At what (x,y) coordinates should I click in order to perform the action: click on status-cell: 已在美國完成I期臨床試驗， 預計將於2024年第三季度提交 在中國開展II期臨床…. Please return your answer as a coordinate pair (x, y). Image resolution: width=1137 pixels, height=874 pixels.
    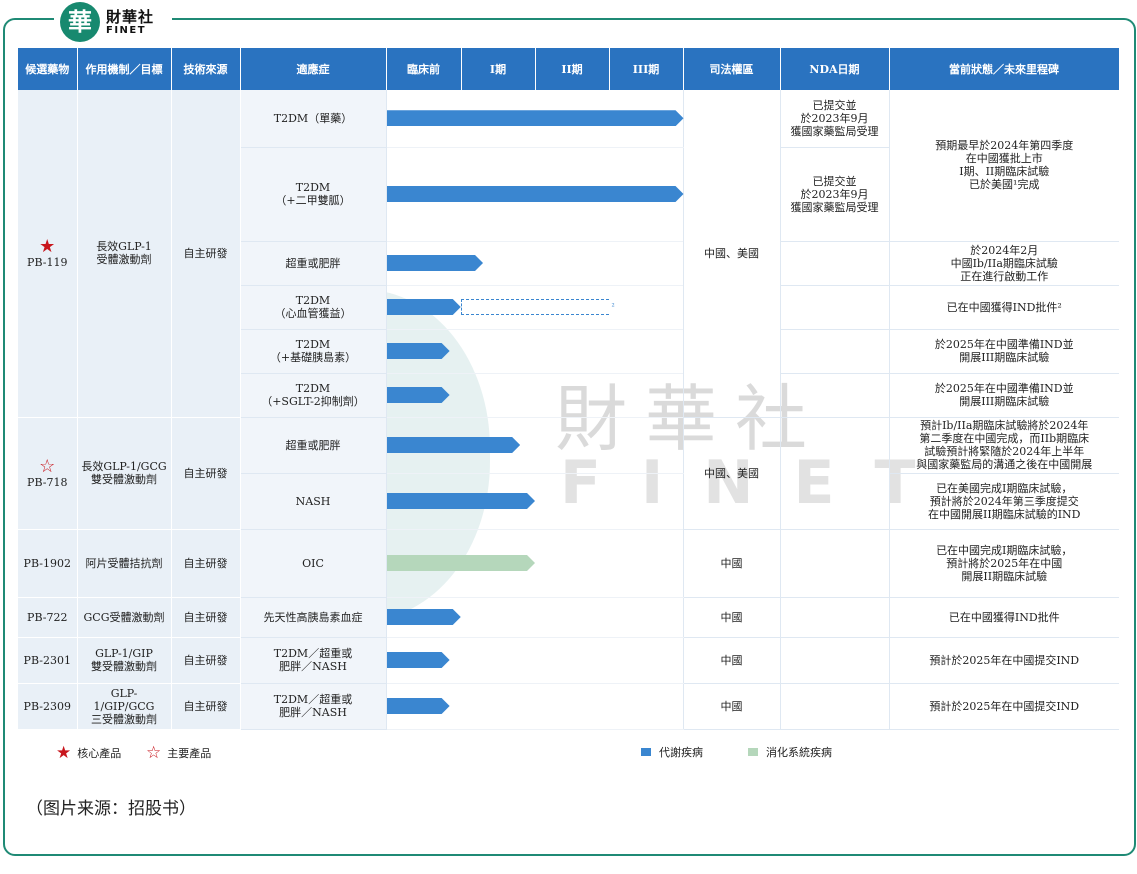
    Looking at the image, I should click on (1003, 501).